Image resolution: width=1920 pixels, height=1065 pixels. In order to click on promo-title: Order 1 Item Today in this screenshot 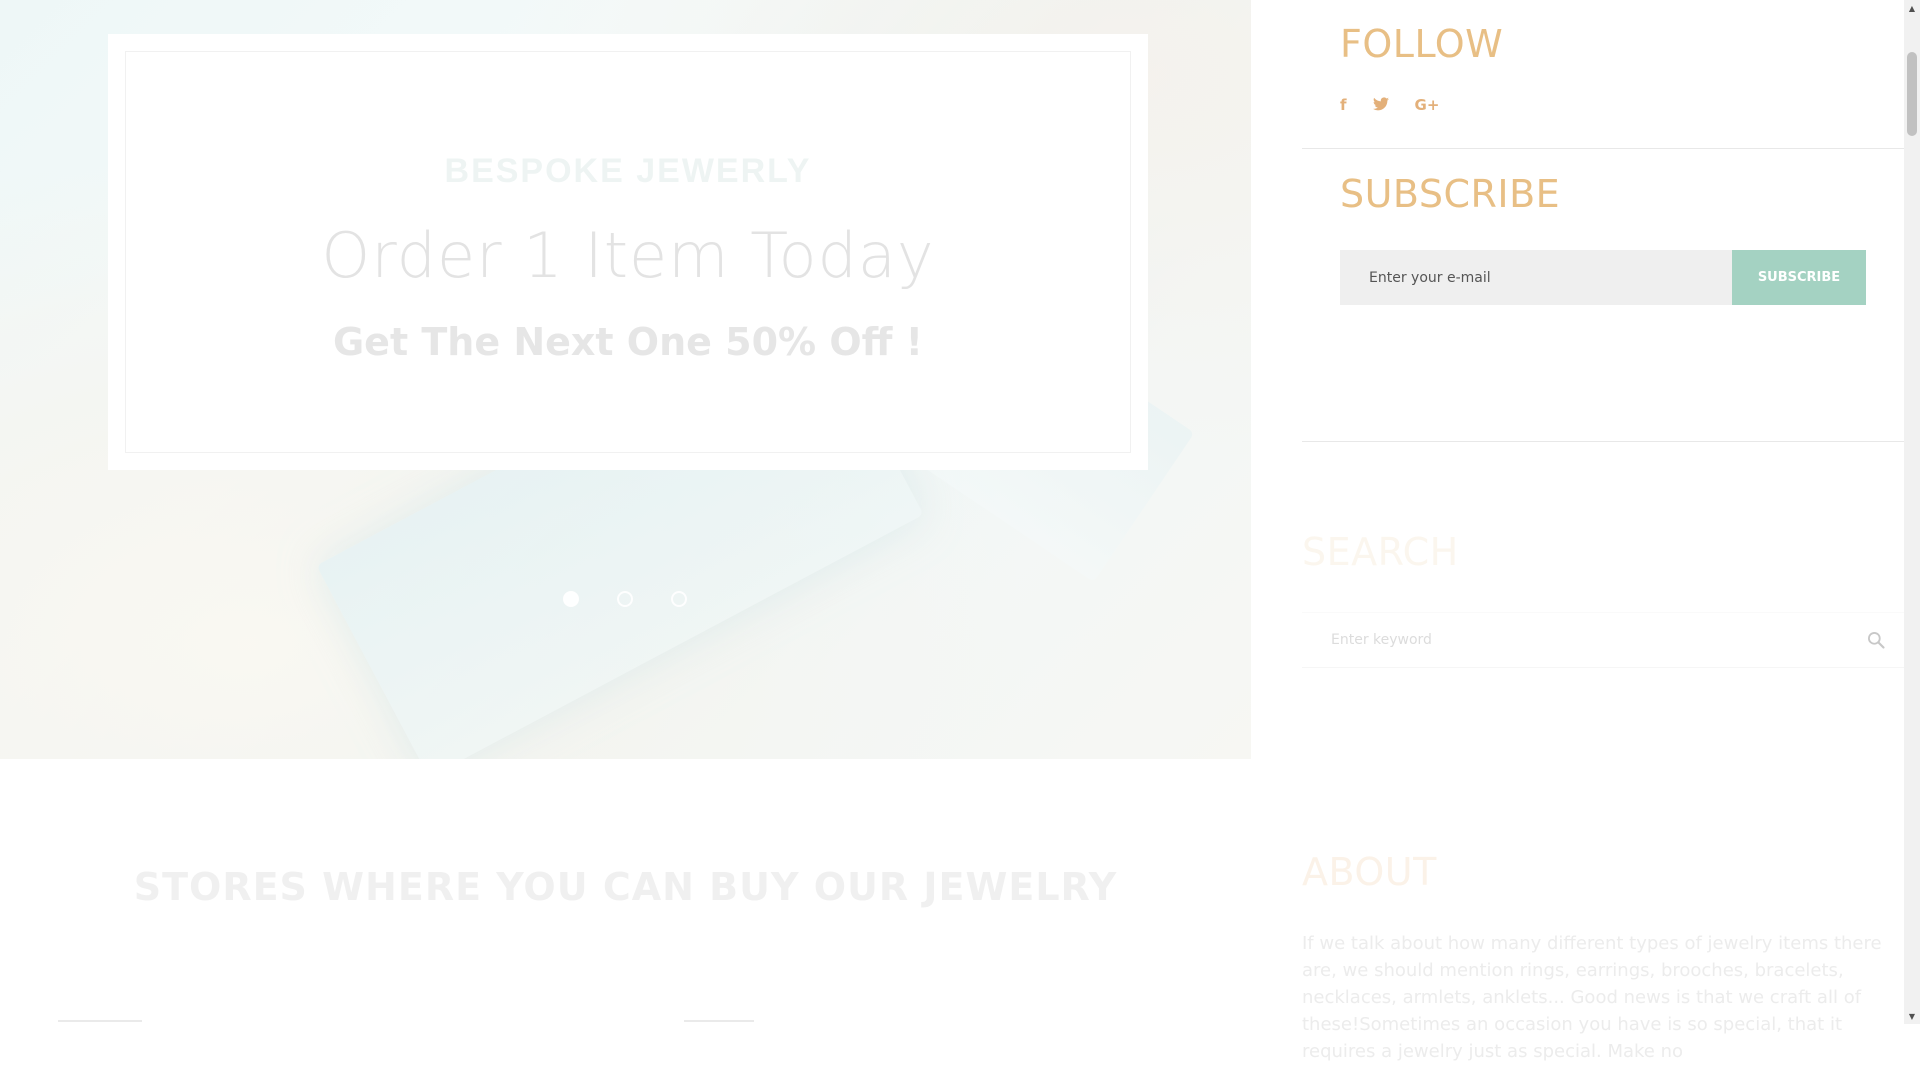, I will do `click(628, 255)`.